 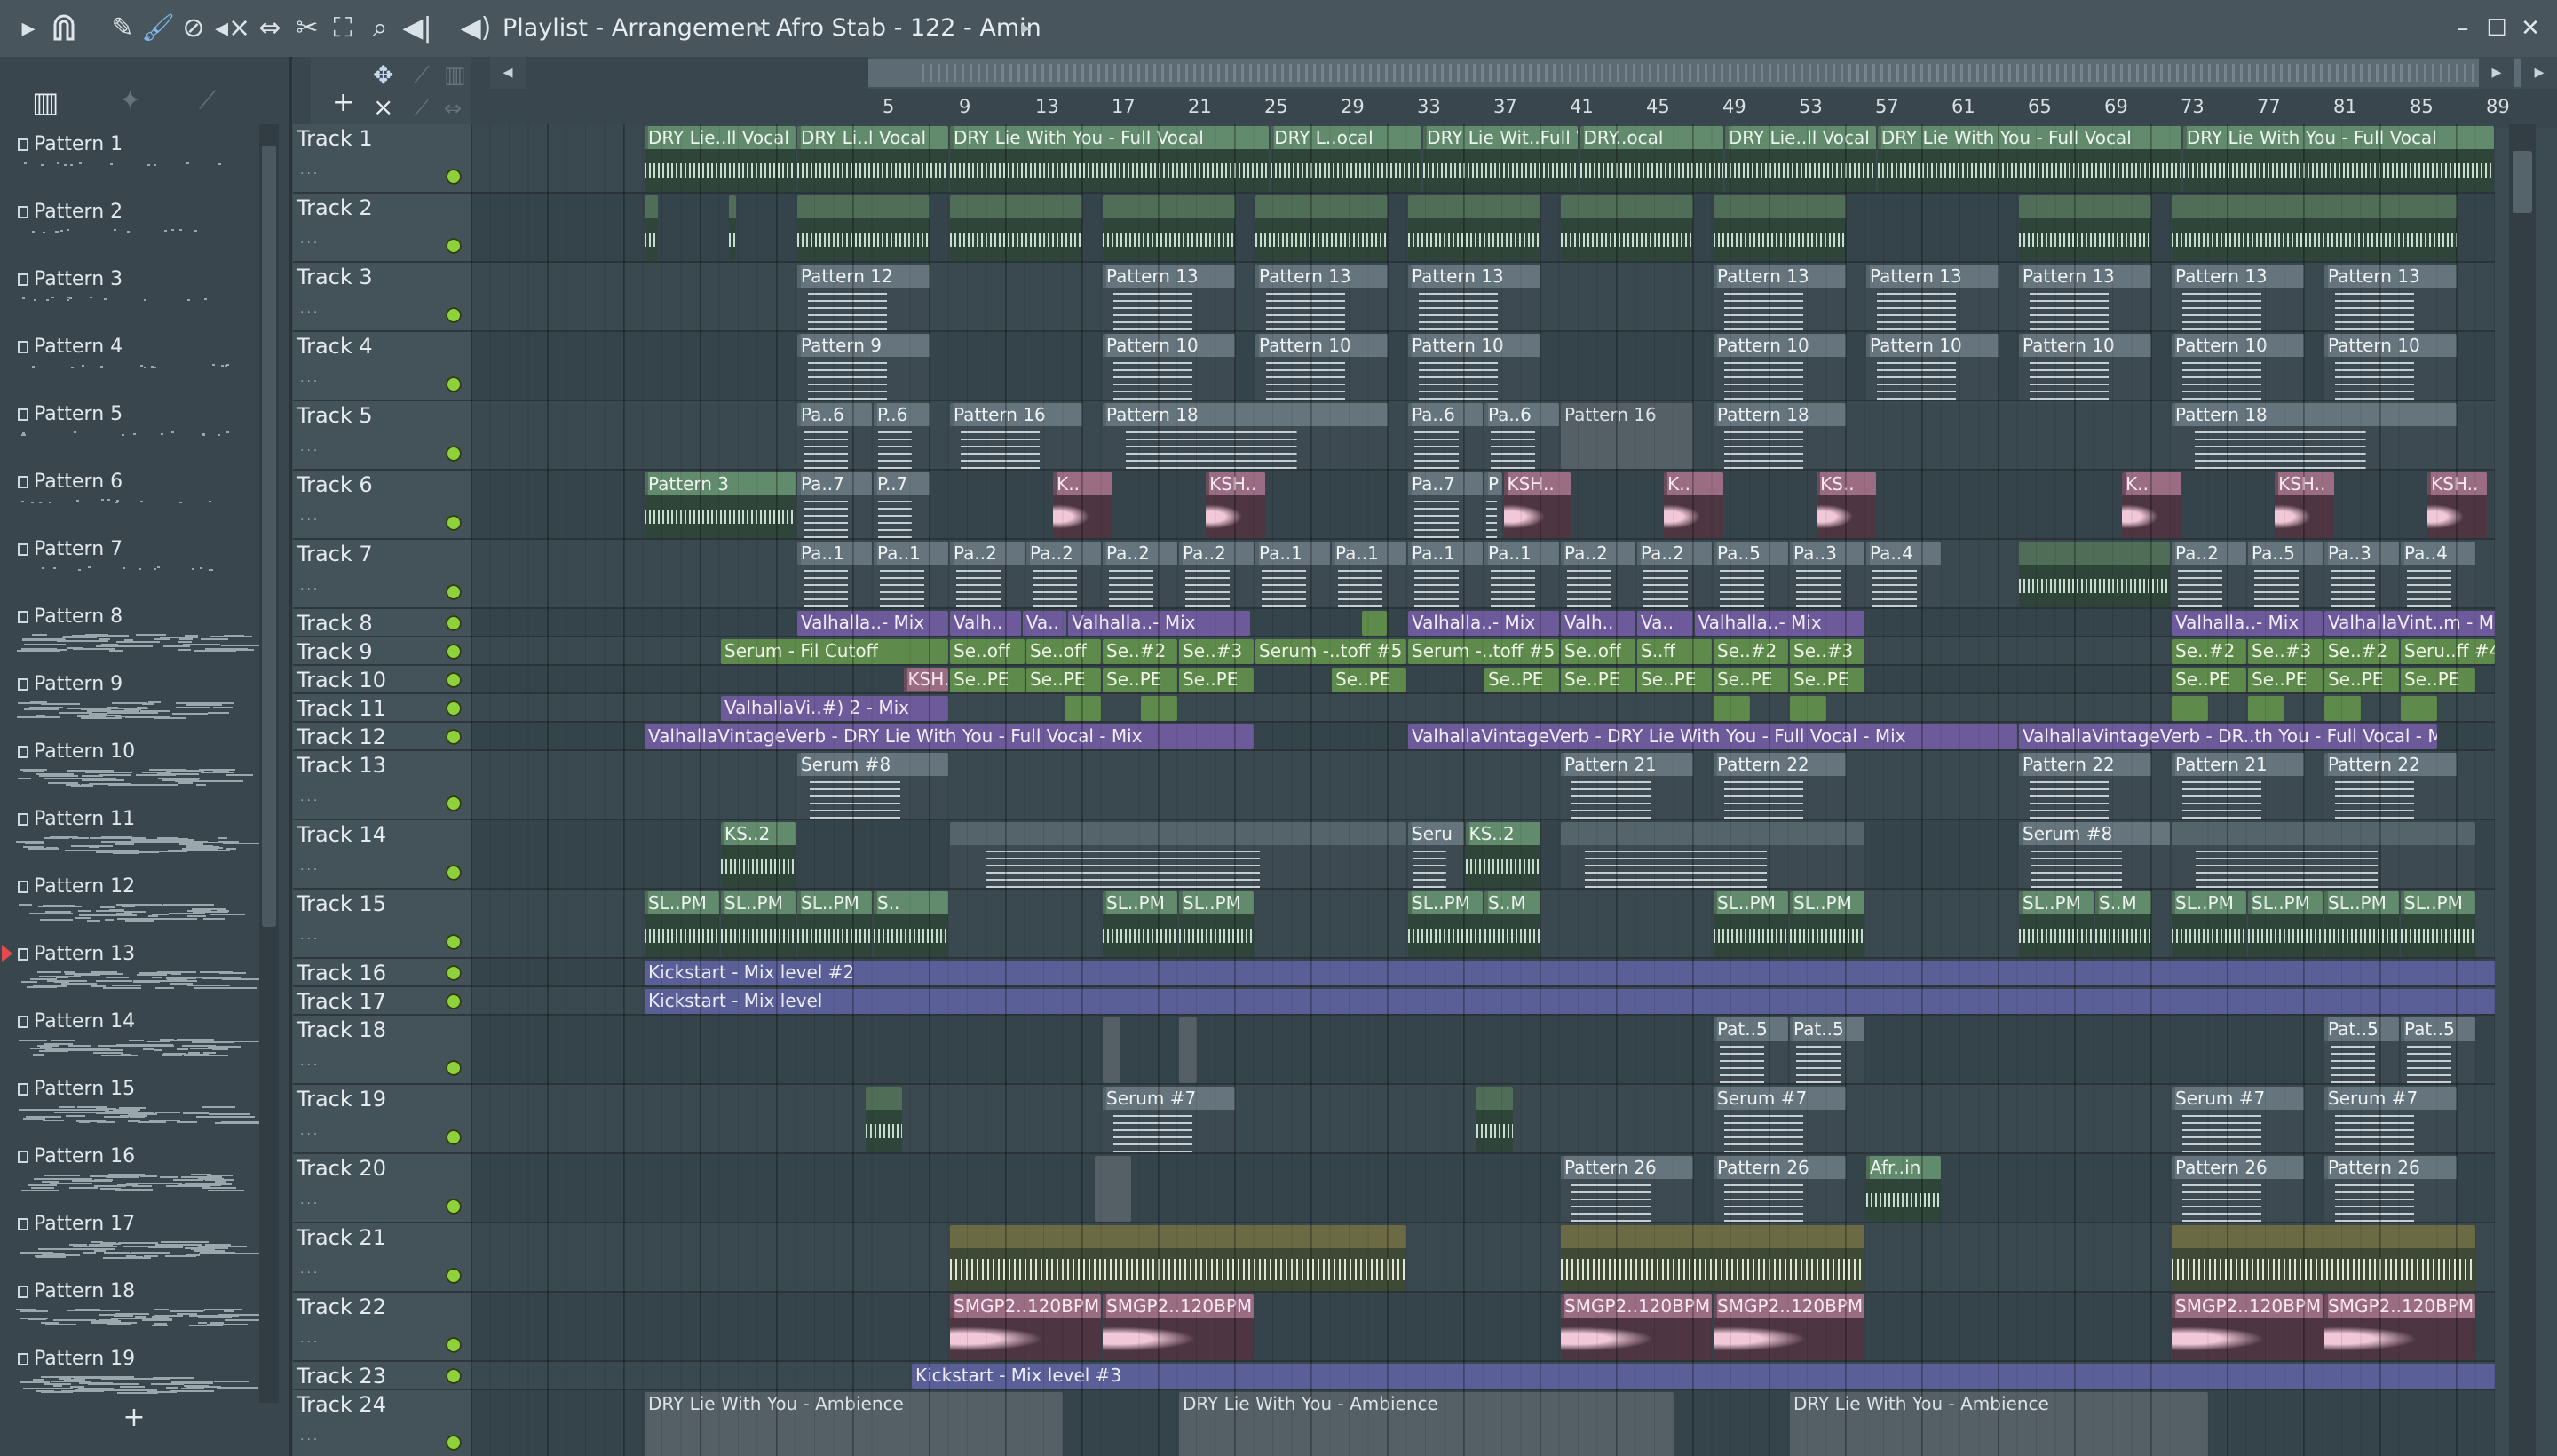 What do you see at coordinates (135, 1370) in the screenshot?
I see `pattern-list-item: Pattern 19` at bounding box center [135, 1370].